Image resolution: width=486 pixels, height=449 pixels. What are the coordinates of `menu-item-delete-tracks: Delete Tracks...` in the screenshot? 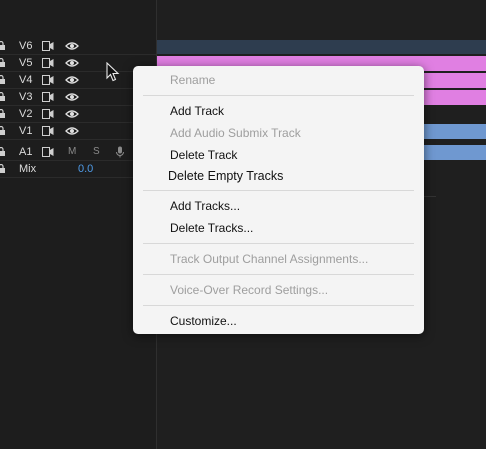 It's located at (211, 228).